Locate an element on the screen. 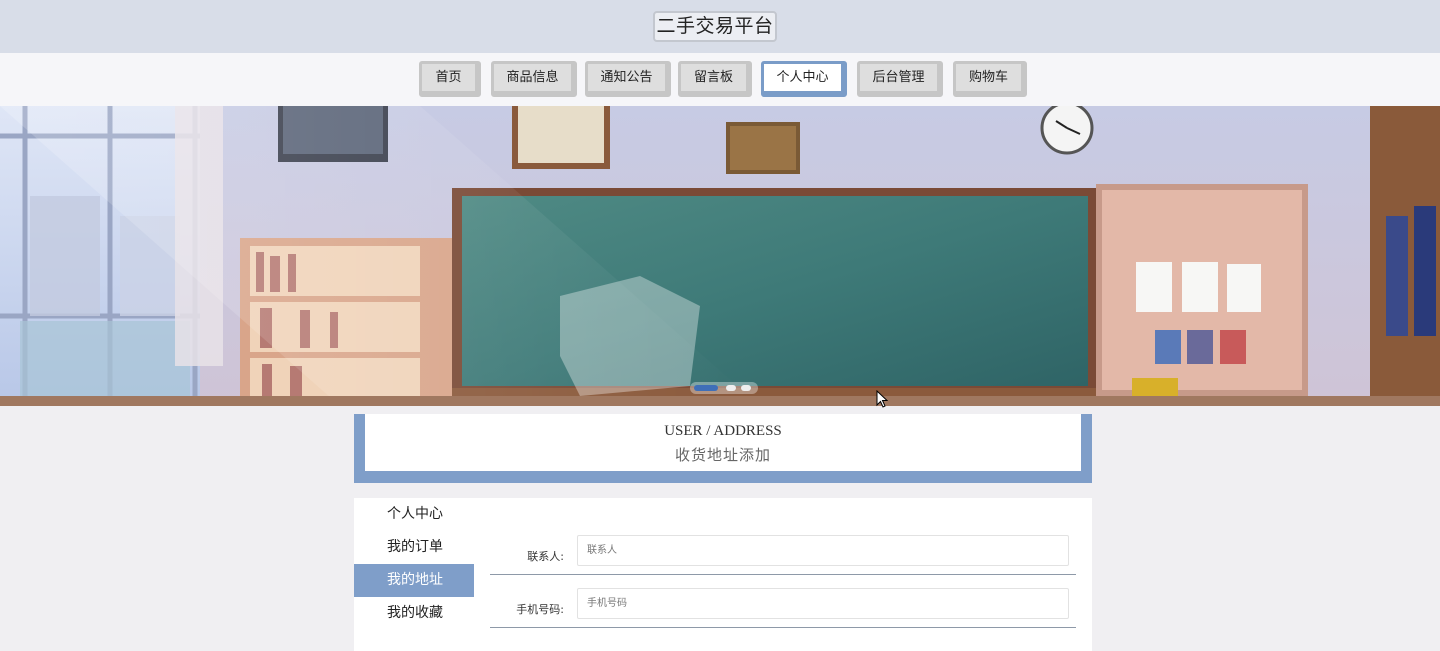 The width and height of the screenshot is (1440, 651). contact-label: 联系人: is located at coordinates (545, 556).